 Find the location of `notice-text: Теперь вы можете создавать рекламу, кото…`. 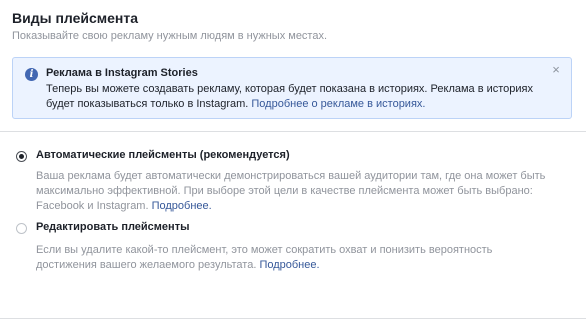

notice-text: Теперь вы можете создавать рекламу, кото… is located at coordinates (296, 97).